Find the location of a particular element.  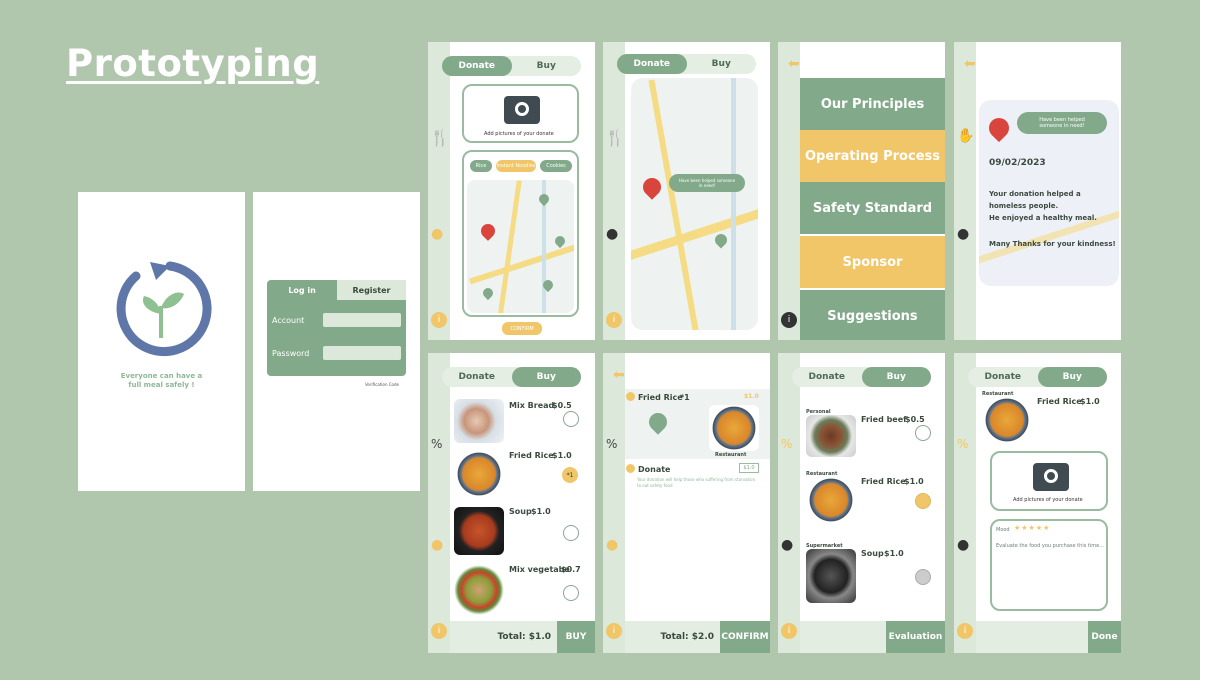

tagline-line-2: full meal safely ! is located at coordinates (161, 385).